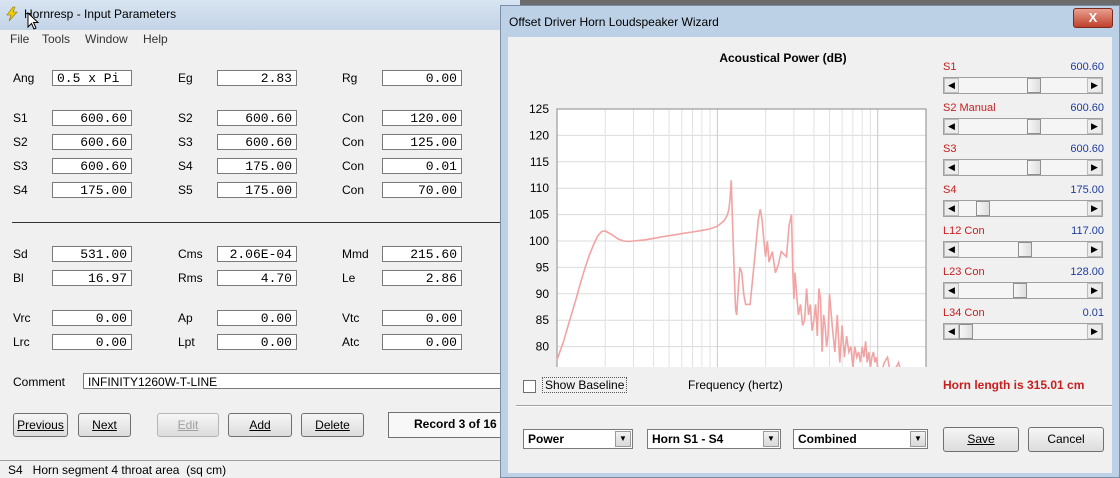 The image size is (1120, 478). I want to click on param-field: 531.00, so click(92, 254).